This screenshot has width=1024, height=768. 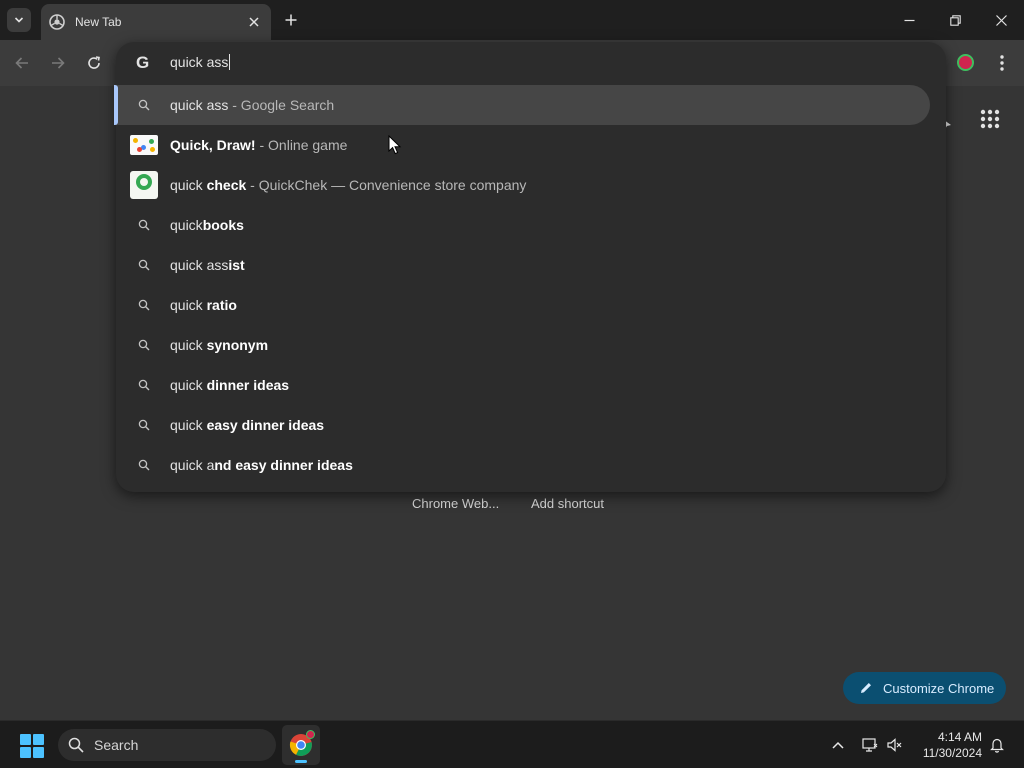 I want to click on suggestion-text: quick synonym, so click(x=219, y=345).